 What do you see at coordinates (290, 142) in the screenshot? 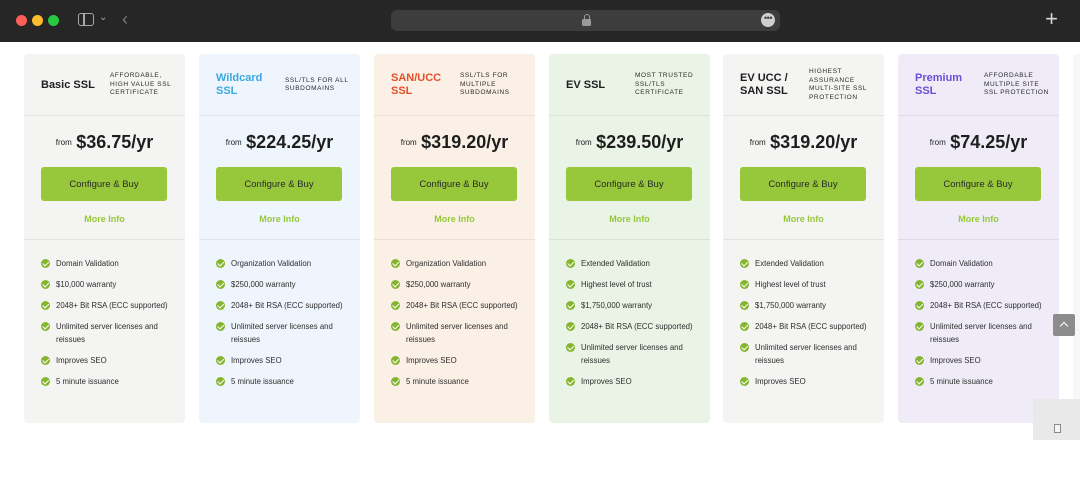
I see `price-amount: $224.25/yr` at bounding box center [290, 142].